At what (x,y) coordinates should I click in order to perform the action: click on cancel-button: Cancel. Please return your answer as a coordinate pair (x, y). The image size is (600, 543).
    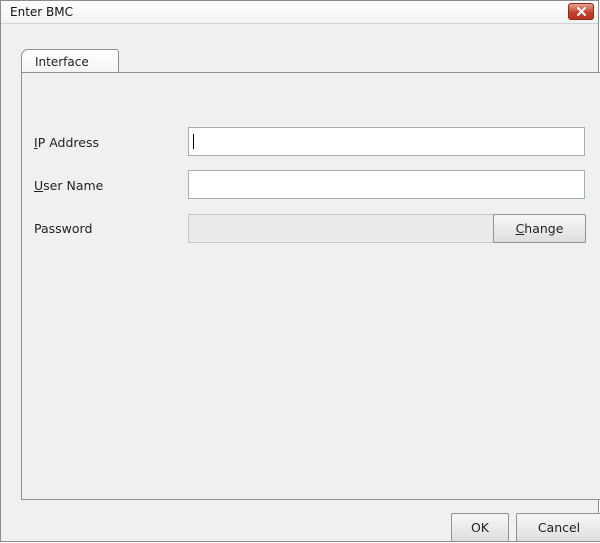
    Looking at the image, I should click on (558, 527).